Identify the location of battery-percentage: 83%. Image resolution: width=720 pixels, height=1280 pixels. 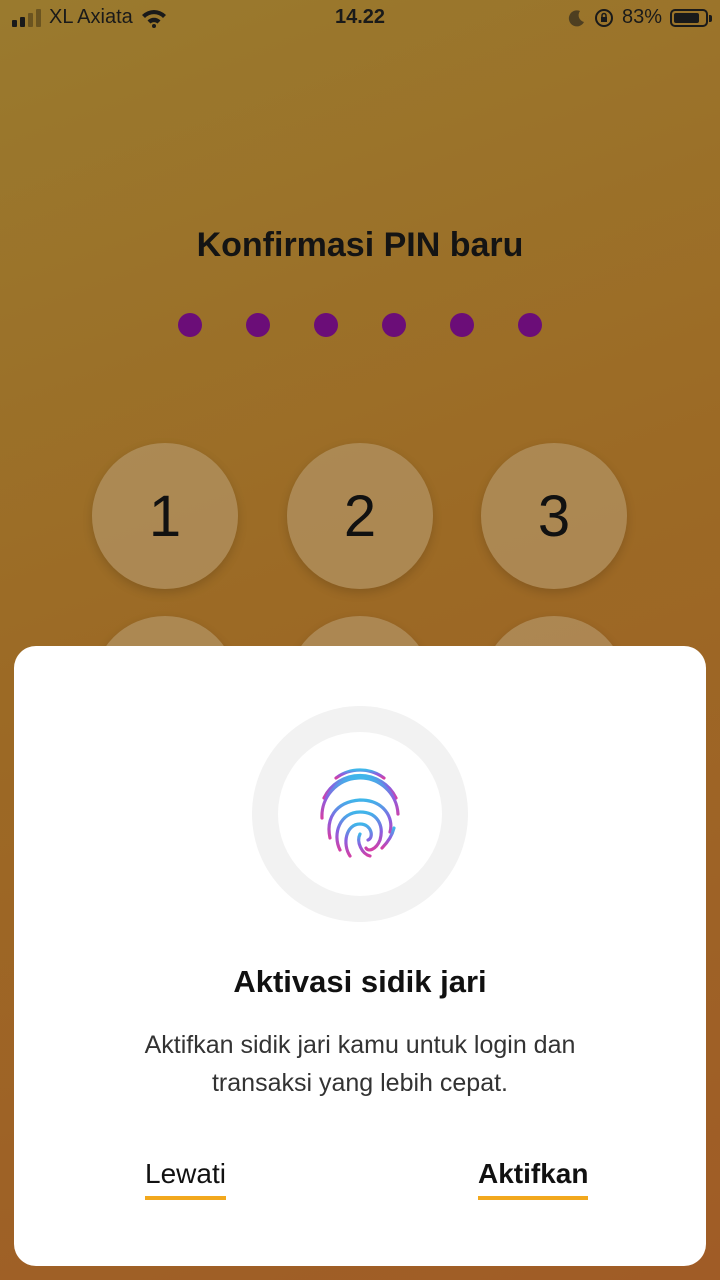
(641, 17).